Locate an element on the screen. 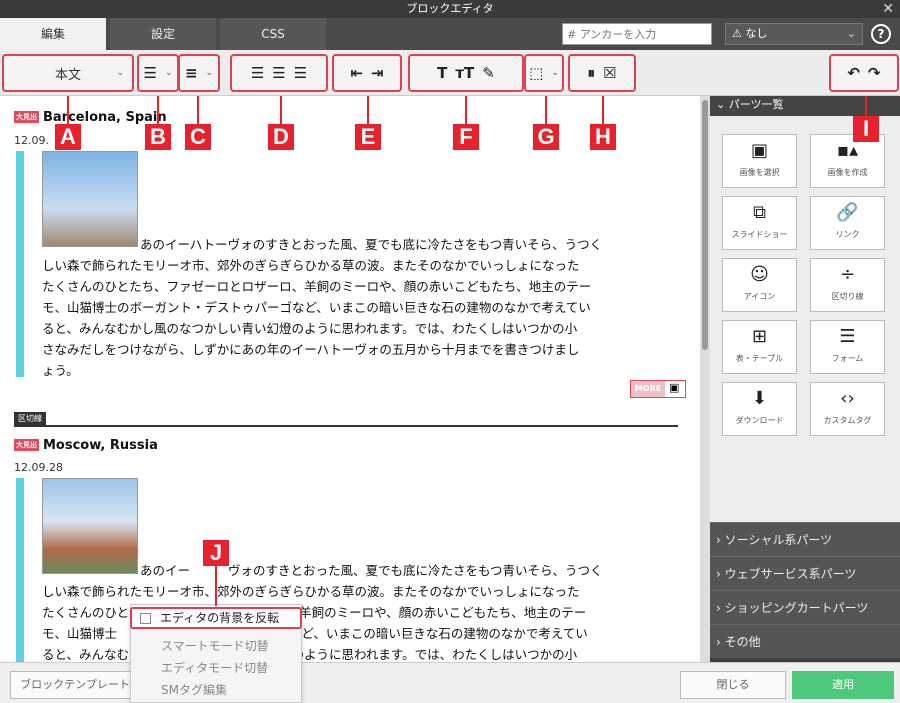 The height and width of the screenshot is (703, 900). close-button: 閉じる is located at coordinates (733, 685).